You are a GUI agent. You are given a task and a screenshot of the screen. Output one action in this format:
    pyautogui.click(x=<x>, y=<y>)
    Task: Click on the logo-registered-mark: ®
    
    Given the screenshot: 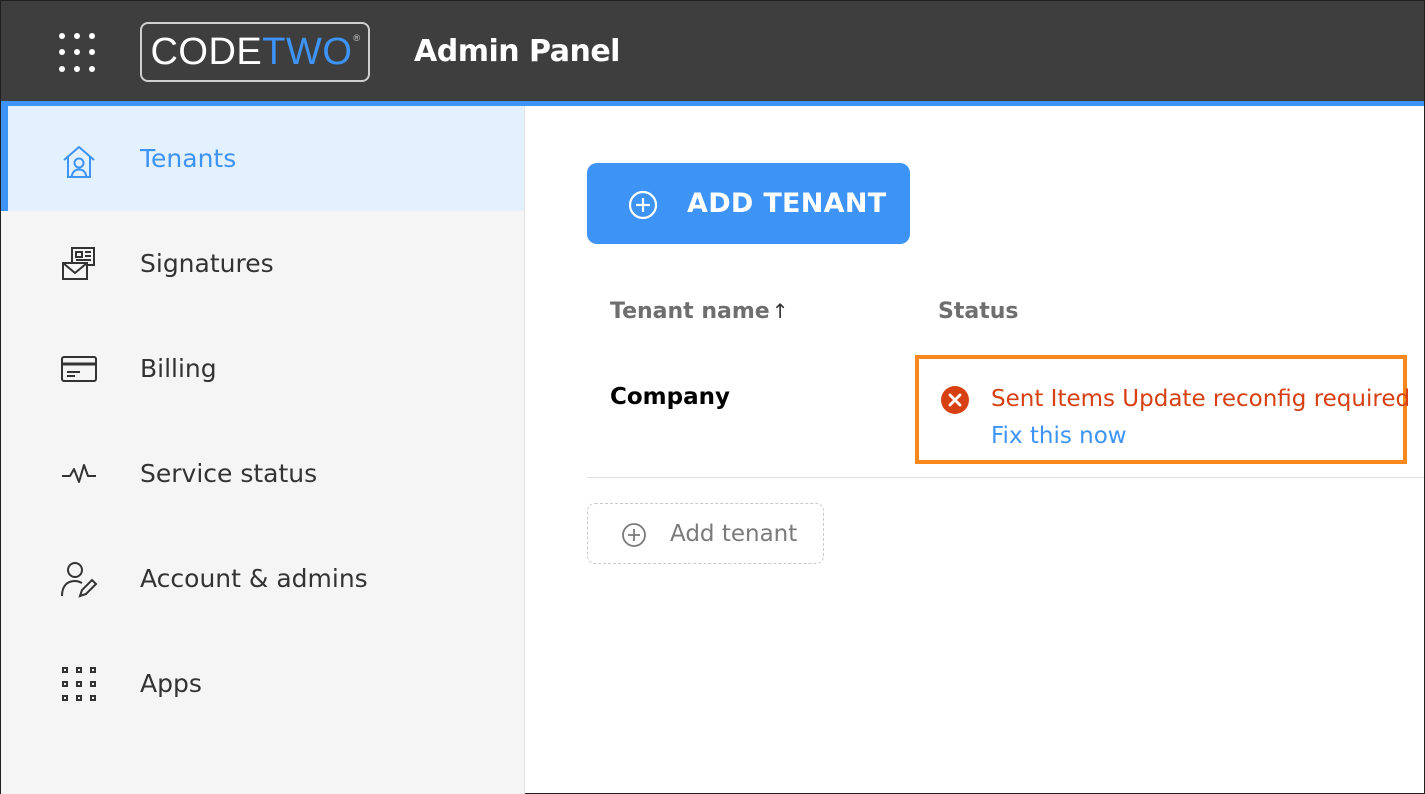 What is the action you would take?
    pyautogui.click(x=357, y=38)
    